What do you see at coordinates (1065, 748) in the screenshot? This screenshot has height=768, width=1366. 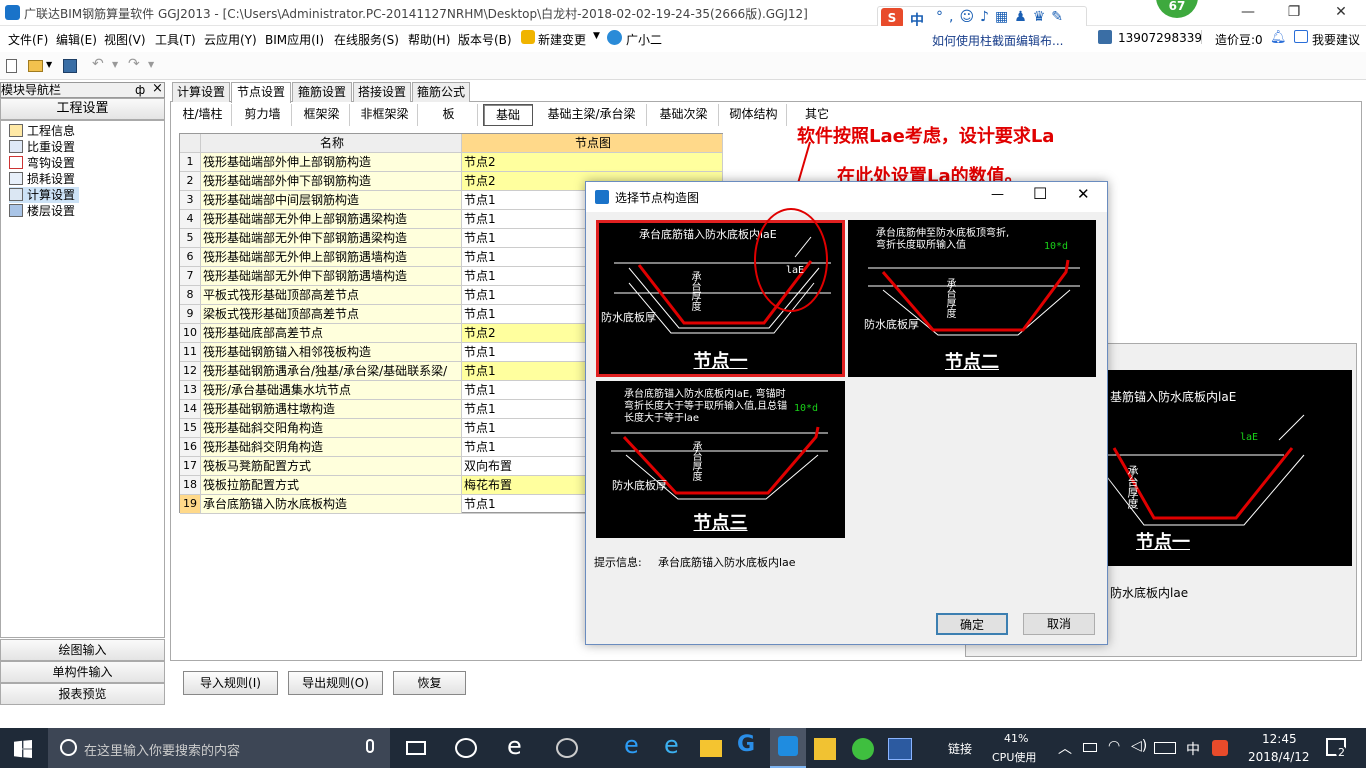 I see `tray-up-icon: ︿` at bounding box center [1065, 748].